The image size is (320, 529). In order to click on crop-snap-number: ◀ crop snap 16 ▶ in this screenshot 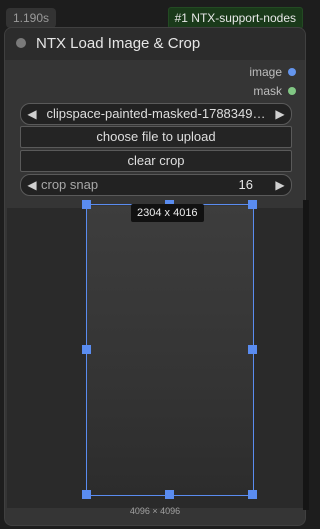, I will do `click(156, 185)`.